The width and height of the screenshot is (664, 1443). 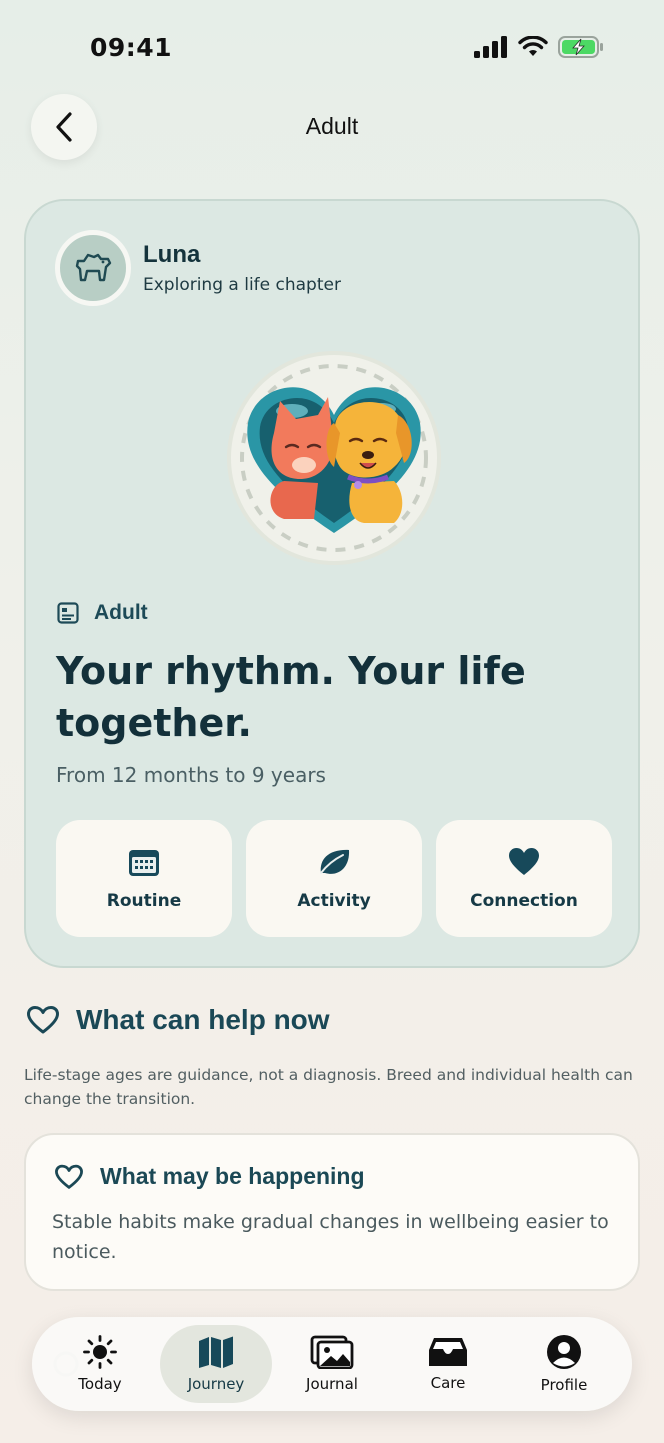 I want to click on pet-avatar, so click(x=93, y=268).